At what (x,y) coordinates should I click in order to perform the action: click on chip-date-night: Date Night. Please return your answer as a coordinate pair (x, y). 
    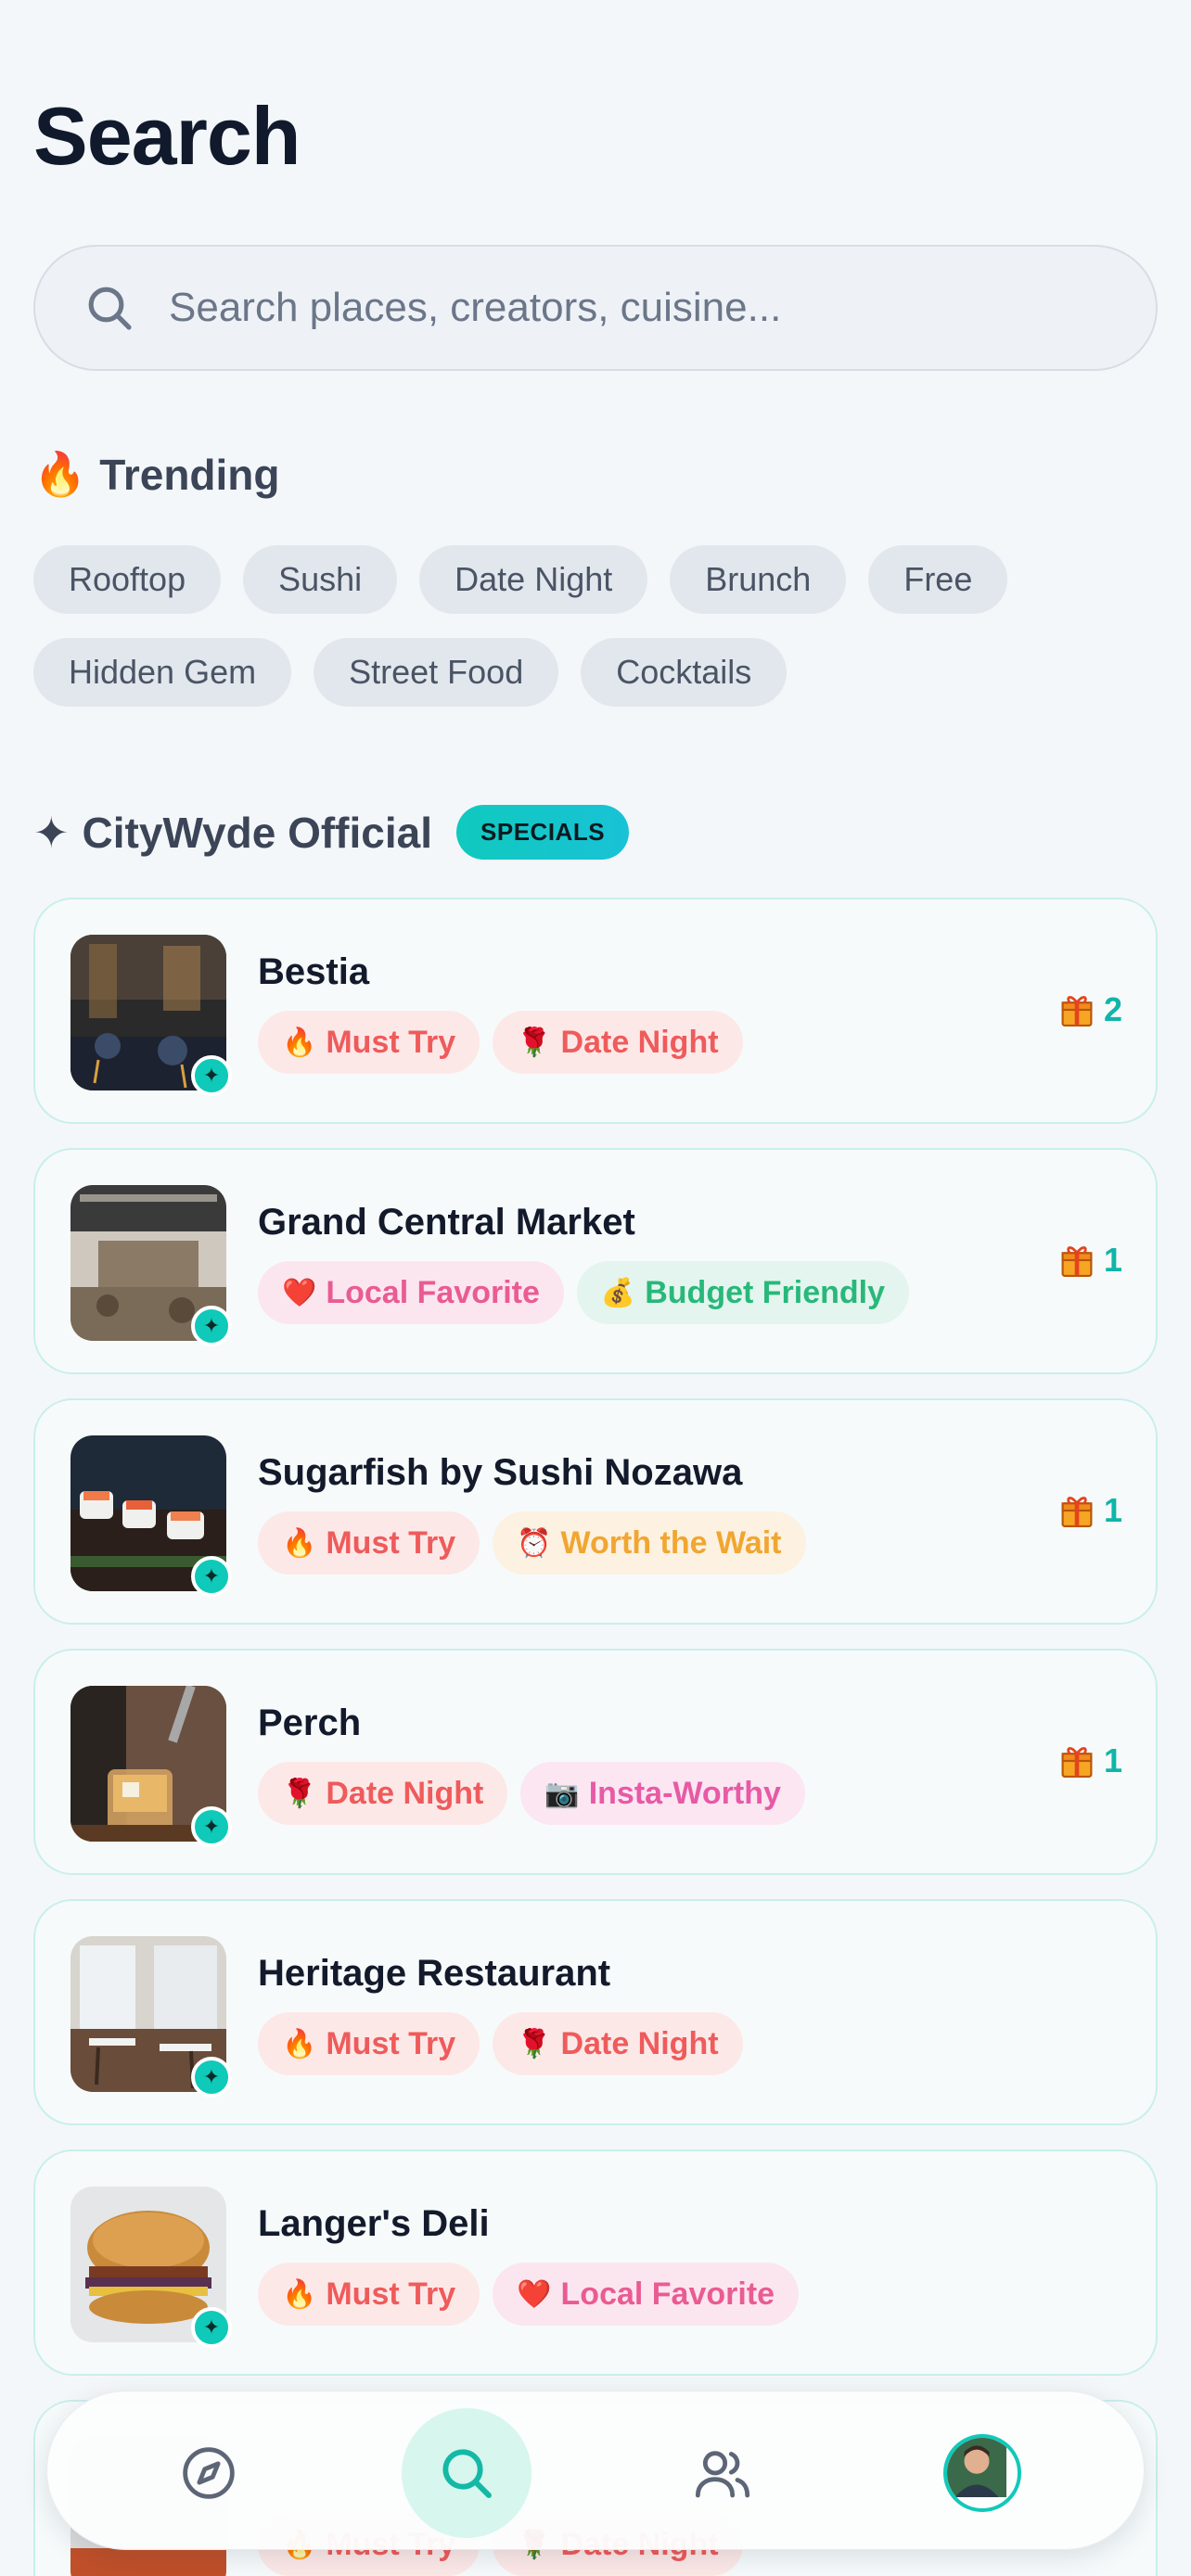
    Looking at the image, I should click on (533, 579).